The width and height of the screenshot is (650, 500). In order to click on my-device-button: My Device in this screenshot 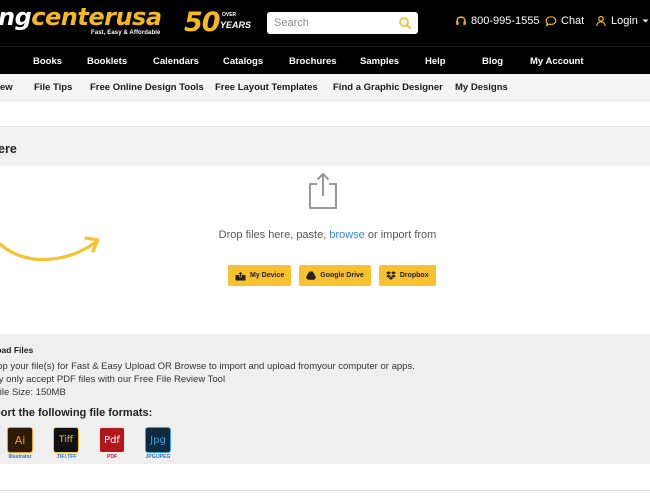, I will do `click(260, 275)`.